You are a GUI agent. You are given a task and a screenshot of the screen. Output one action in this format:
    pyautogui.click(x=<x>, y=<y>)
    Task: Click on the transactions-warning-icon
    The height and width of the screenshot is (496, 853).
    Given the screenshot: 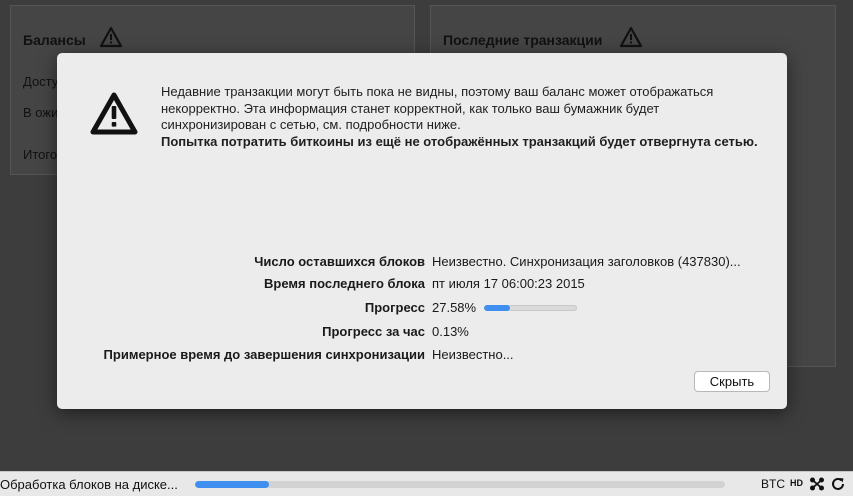 What is the action you would take?
    pyautogui.click(x=631, y=37)
    